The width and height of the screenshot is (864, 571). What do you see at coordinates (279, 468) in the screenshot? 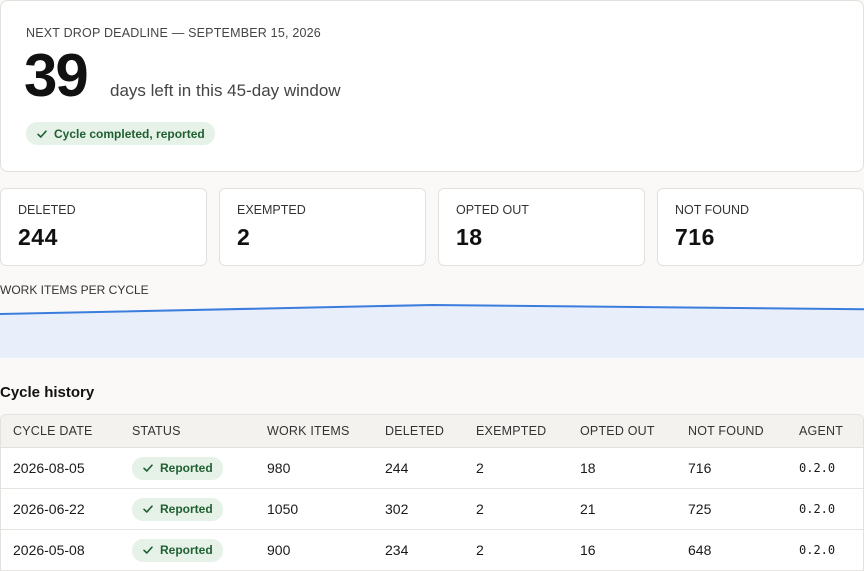
I see `work-items-cell: 980` at bounding box center [279, 468].